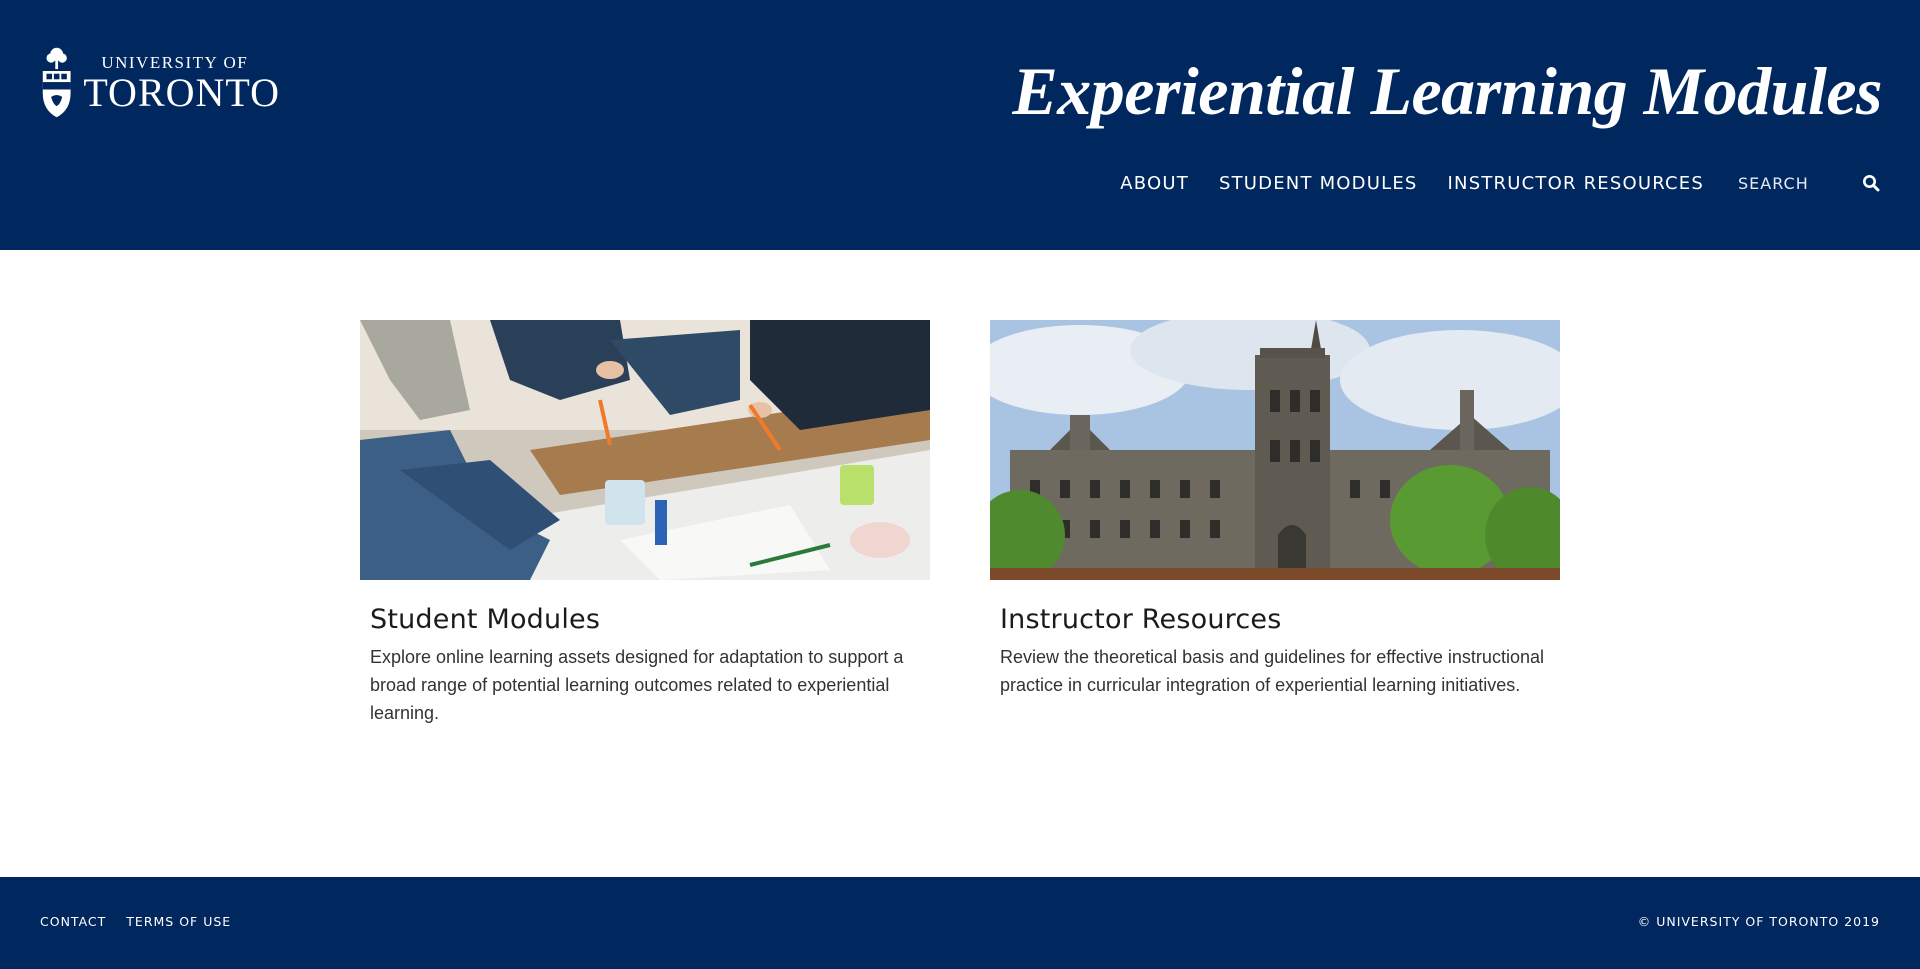 The image size is (1920, 969). Describe the element at coordinates (1318, 183) in the screenshot. I see `nav-item-student-modules: STUDENT MODULES` at that location.